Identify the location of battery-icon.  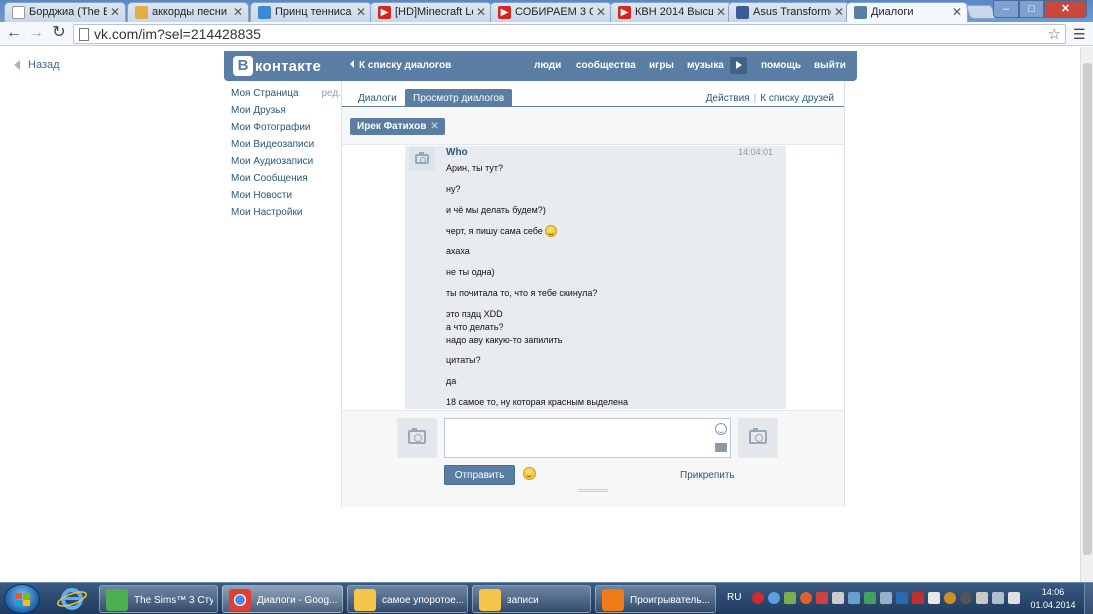
(1014, 598).